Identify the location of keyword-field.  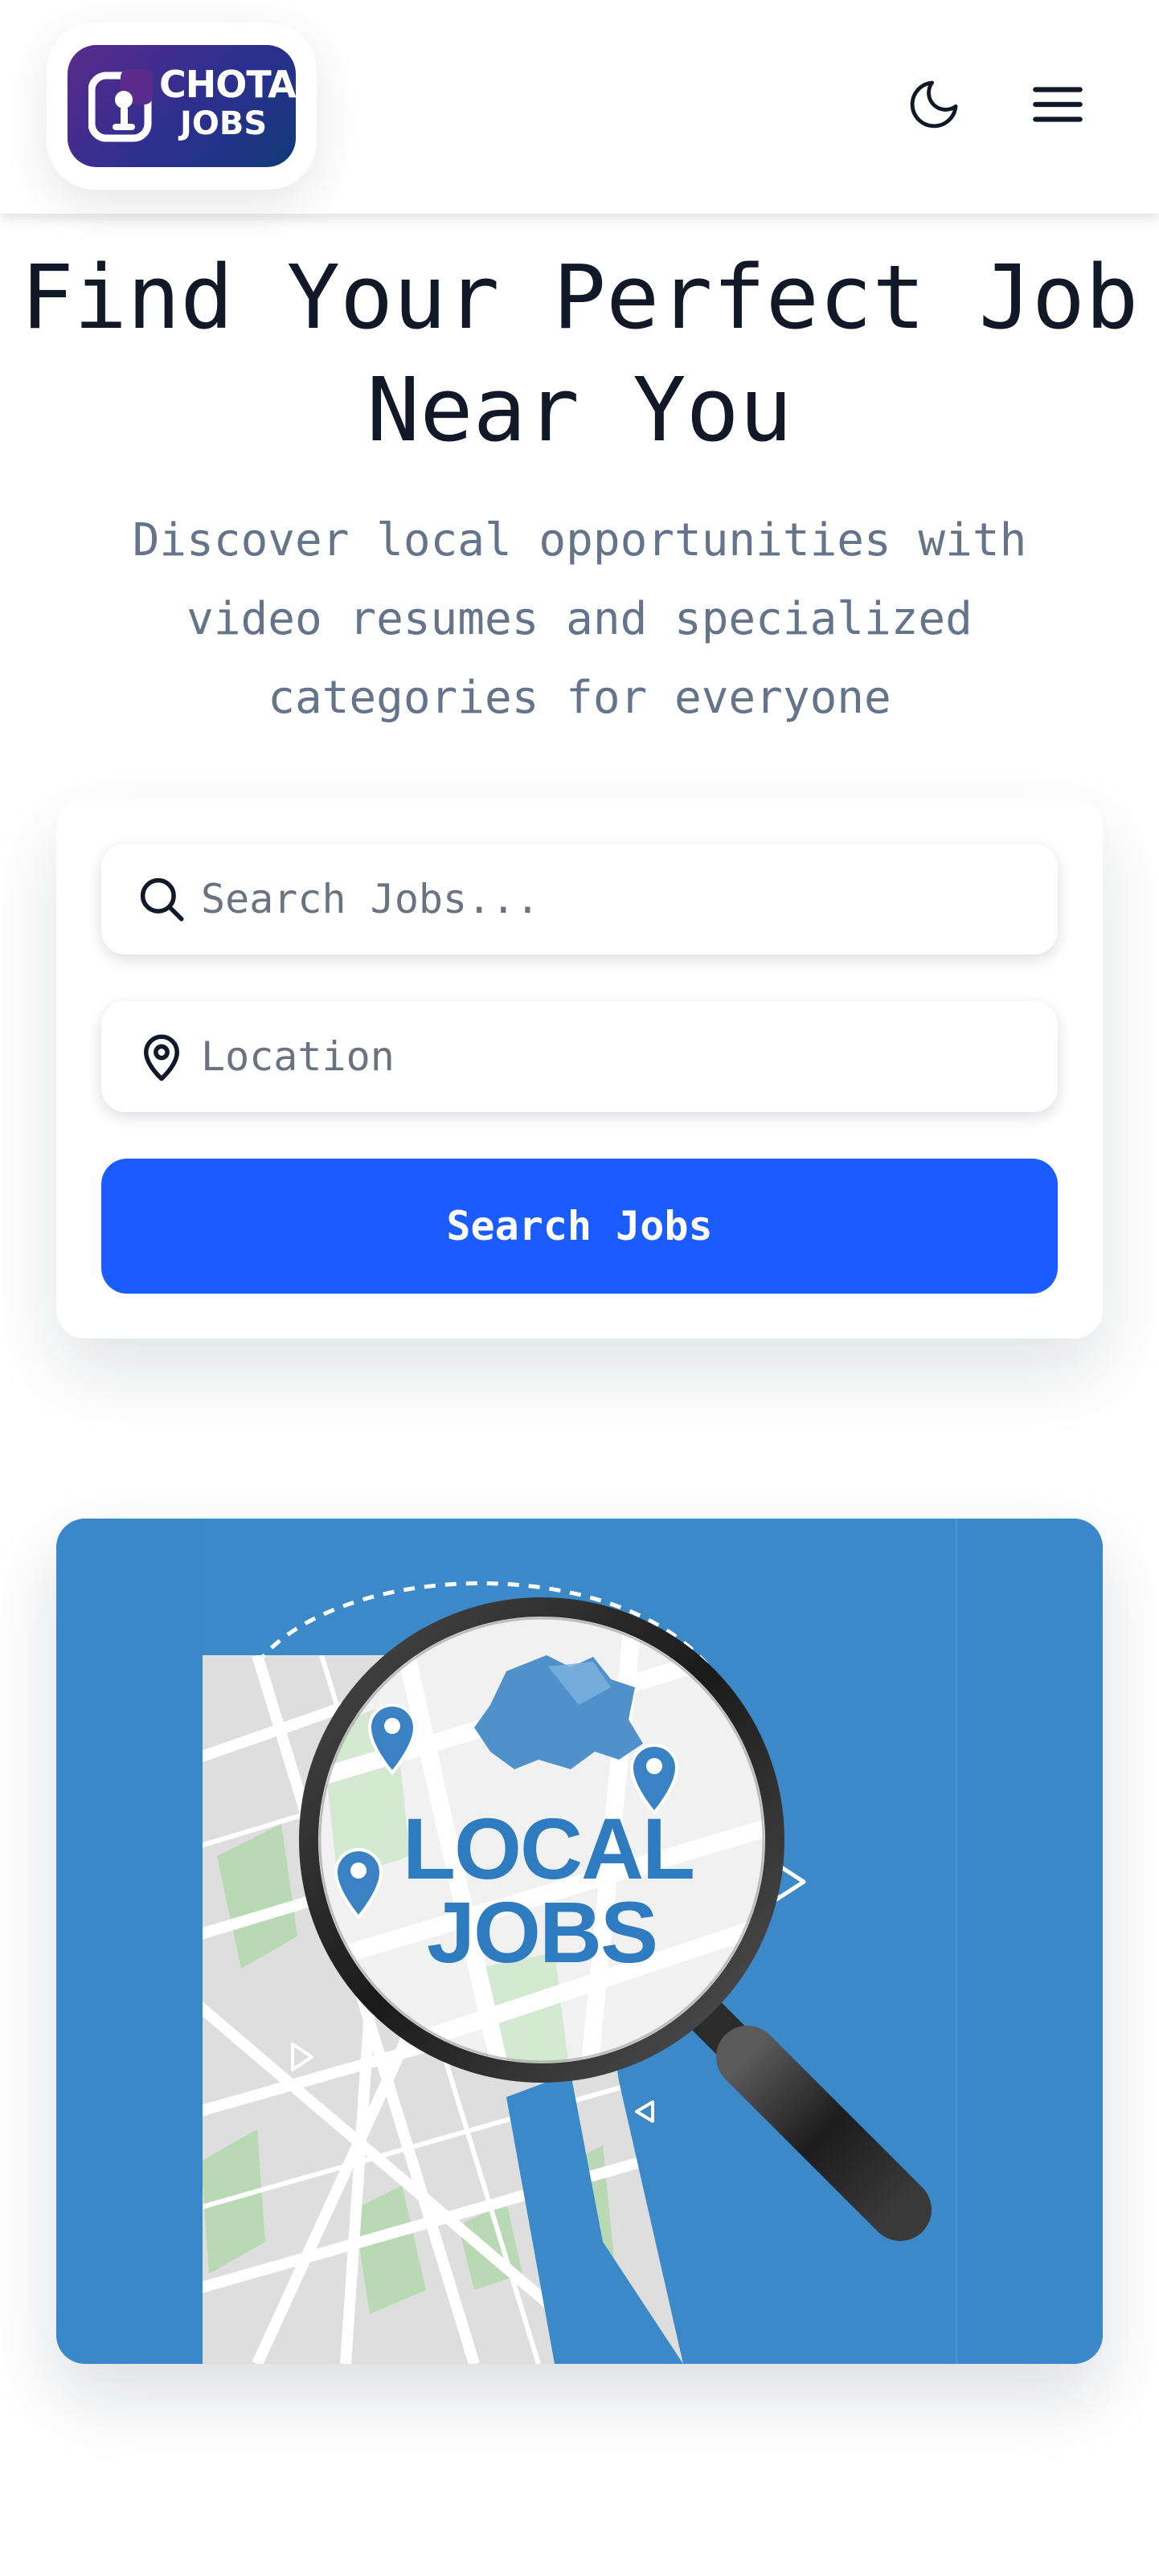
(580, 899).